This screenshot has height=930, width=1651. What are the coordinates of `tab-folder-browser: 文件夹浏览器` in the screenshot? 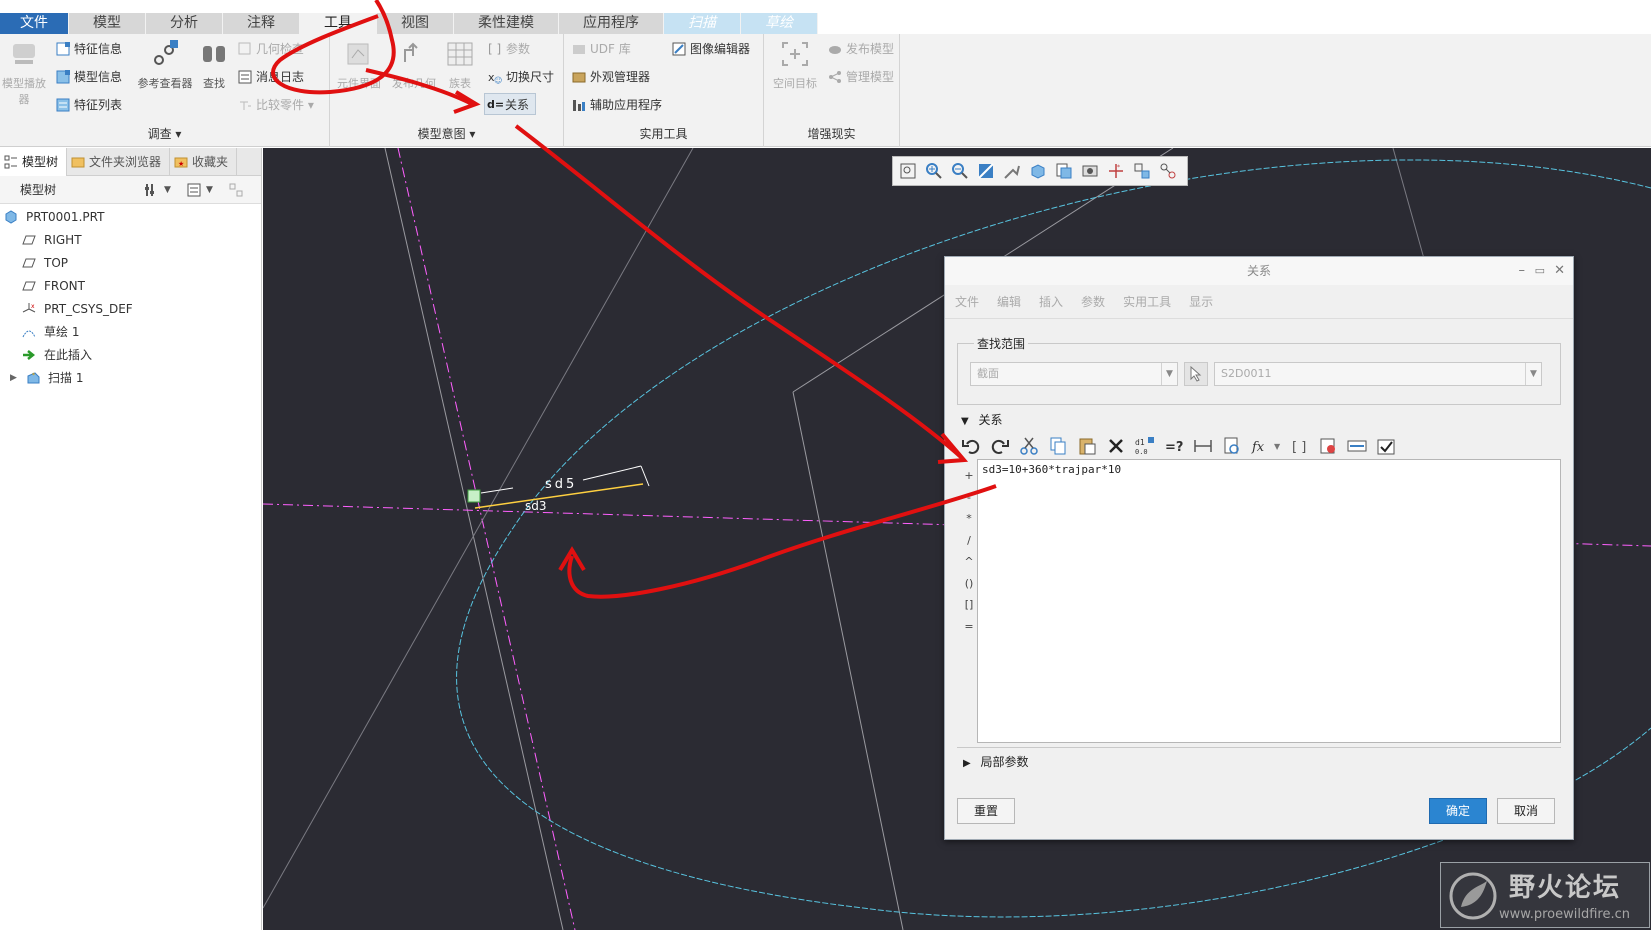 It's located at (119, 162).